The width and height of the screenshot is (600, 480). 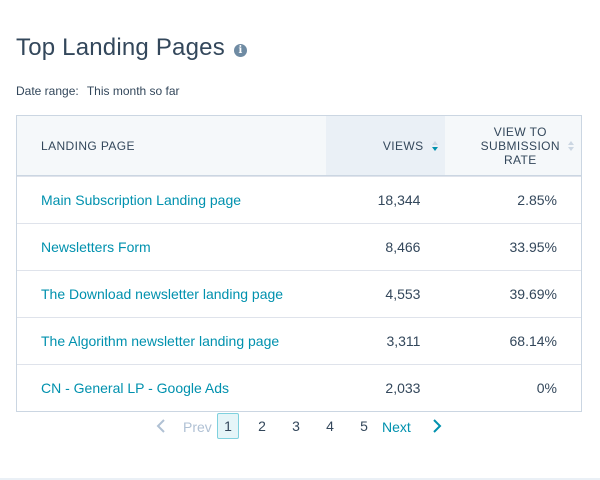 What do you see at coordinates (197, 427) in the screenshot?
I see `prev-page-button: Prev` at bounding box center [197, 427].